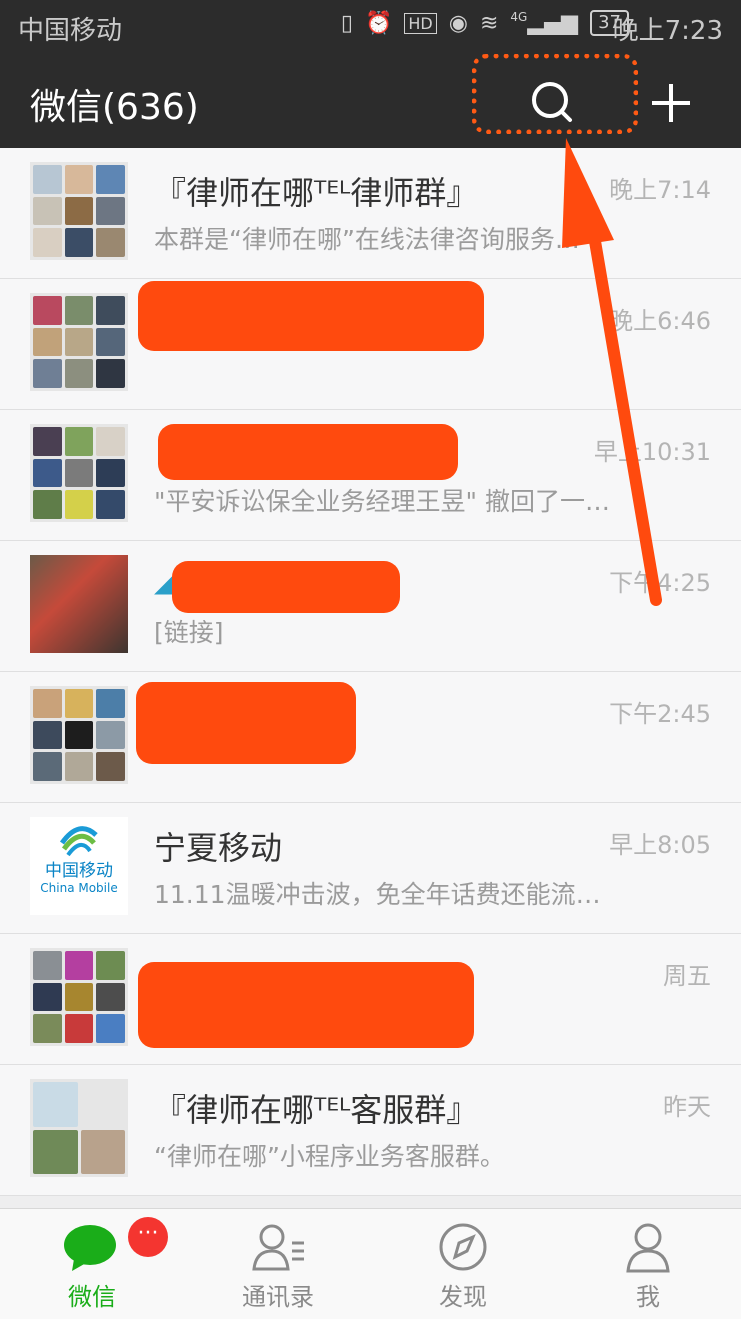 The image size is (741, 1319). What do you see at coordinates (458, 23) in the screenshot?
I see `eye-icon: ◉` at bounding box center [458, 23].